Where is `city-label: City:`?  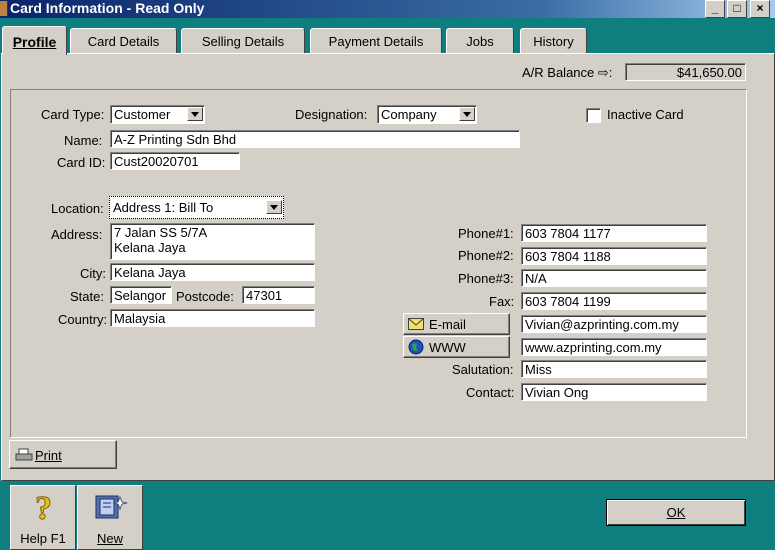 city-label: City: is located at coordinates (93, 273).